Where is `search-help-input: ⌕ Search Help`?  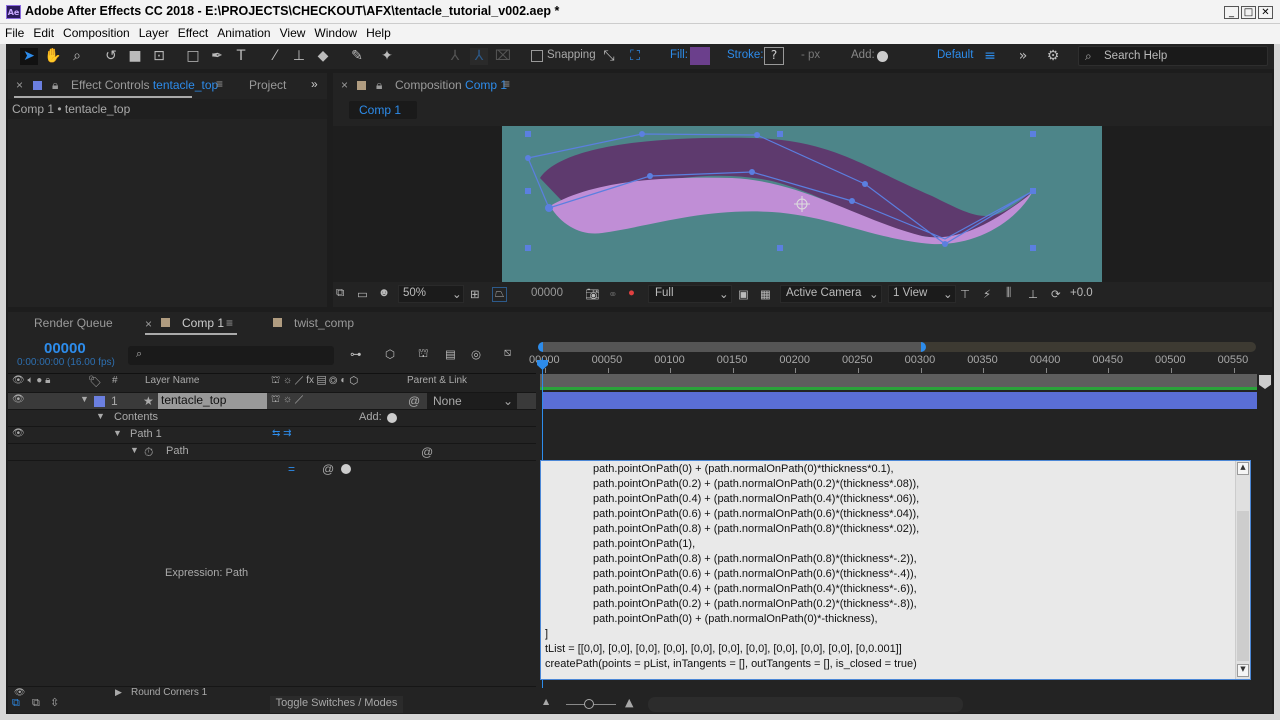
search-help-input: ⌕ Search Help is located at coordinates (1173, 56).